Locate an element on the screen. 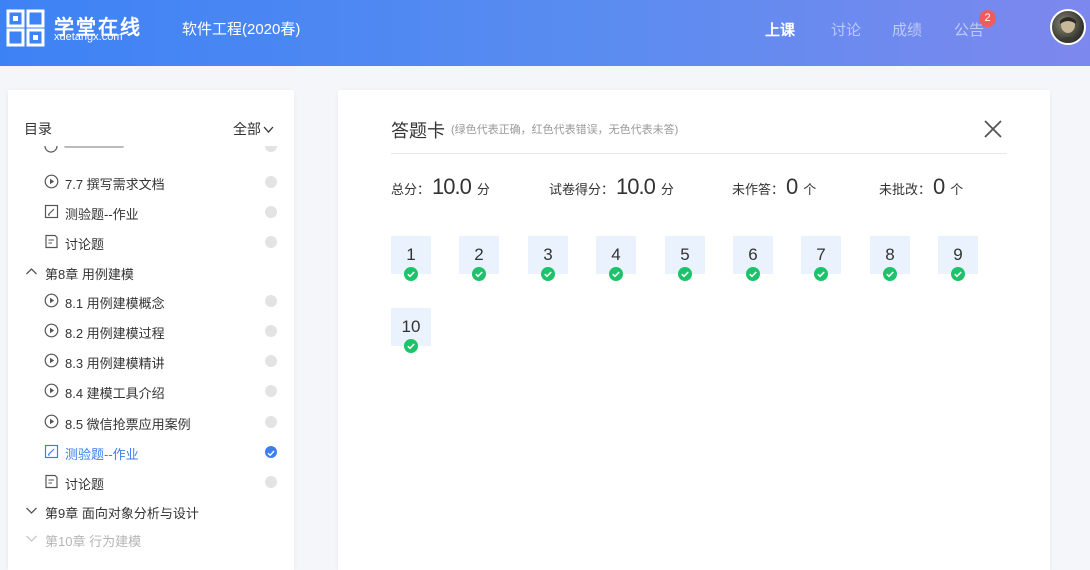 The height and width of the screenshot is (570, 1090). answer-card-hint: (绿色代表正确，红色代表错误，无色代表未答) is located at coordinates (565, 130).